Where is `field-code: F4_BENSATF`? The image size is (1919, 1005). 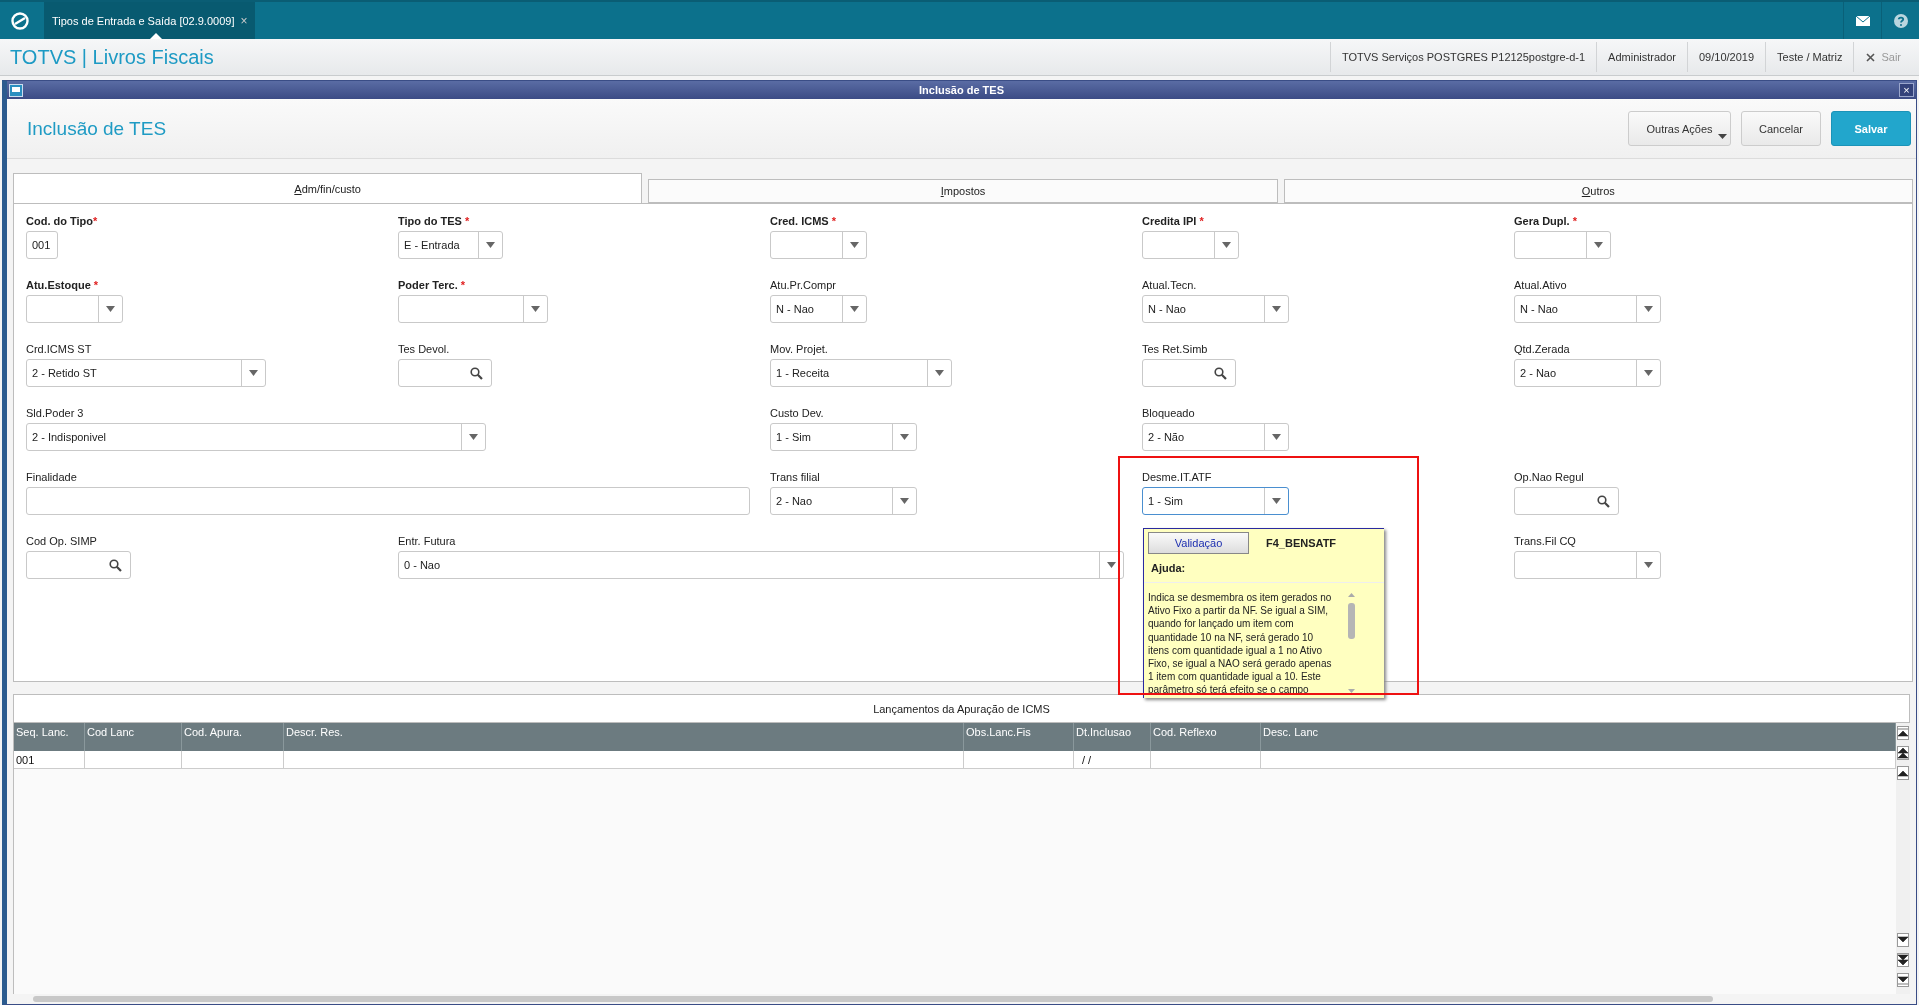 field-code: F4_BENSATF is located at coordinates (1301, 543).